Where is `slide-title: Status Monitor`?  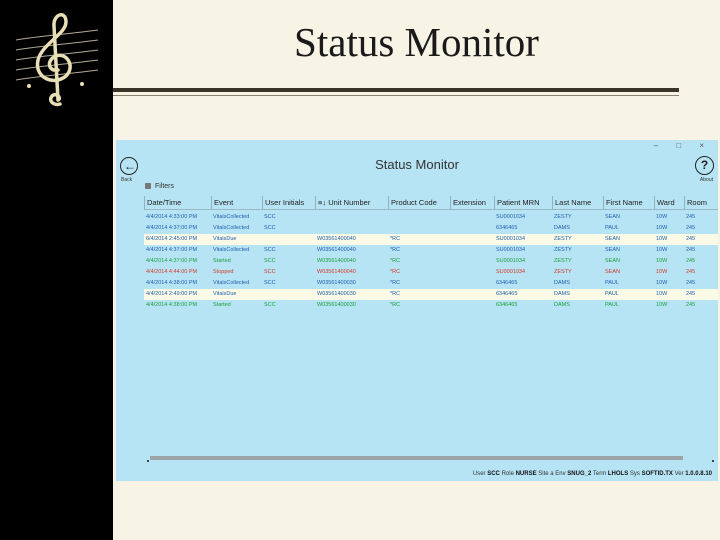
slide-title: Status Monitor is located at coordinates (416, 42).